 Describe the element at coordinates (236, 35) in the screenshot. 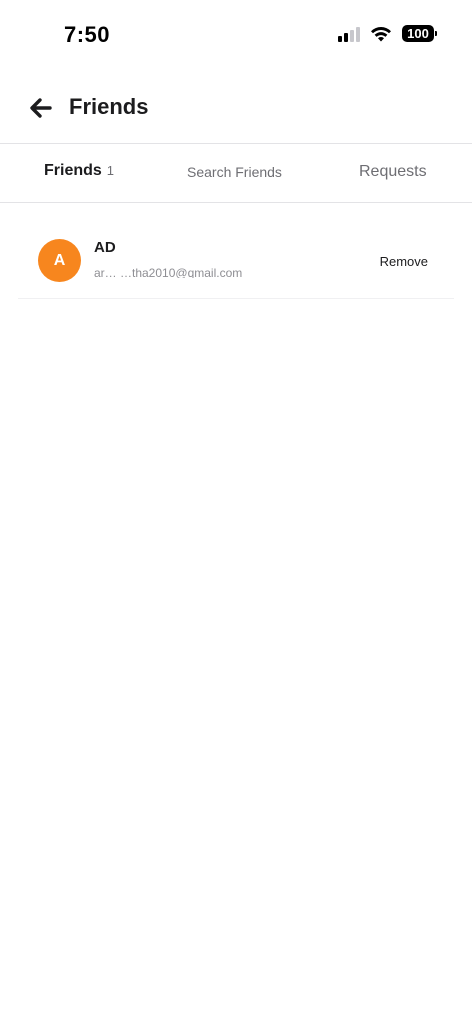

I see `status-bar: 7:50 100` at that location.